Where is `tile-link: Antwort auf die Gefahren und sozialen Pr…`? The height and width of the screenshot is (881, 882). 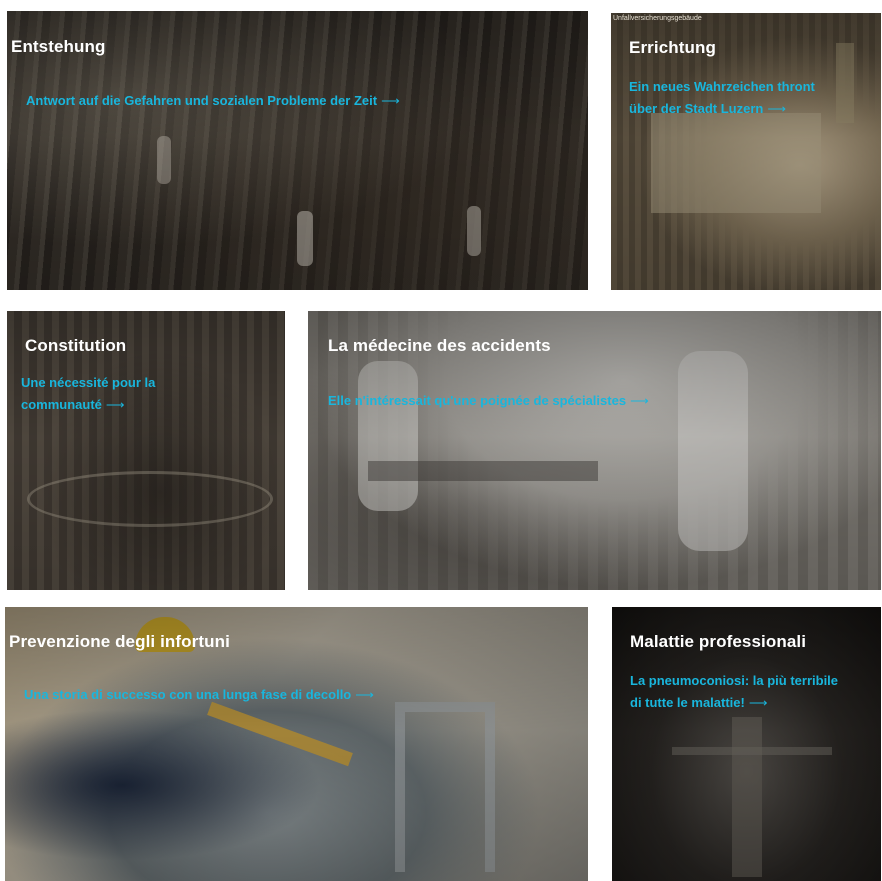 tile-link: Antwort auf die Gefahren und sozialen Pr… is located at coordinates (213, 101).